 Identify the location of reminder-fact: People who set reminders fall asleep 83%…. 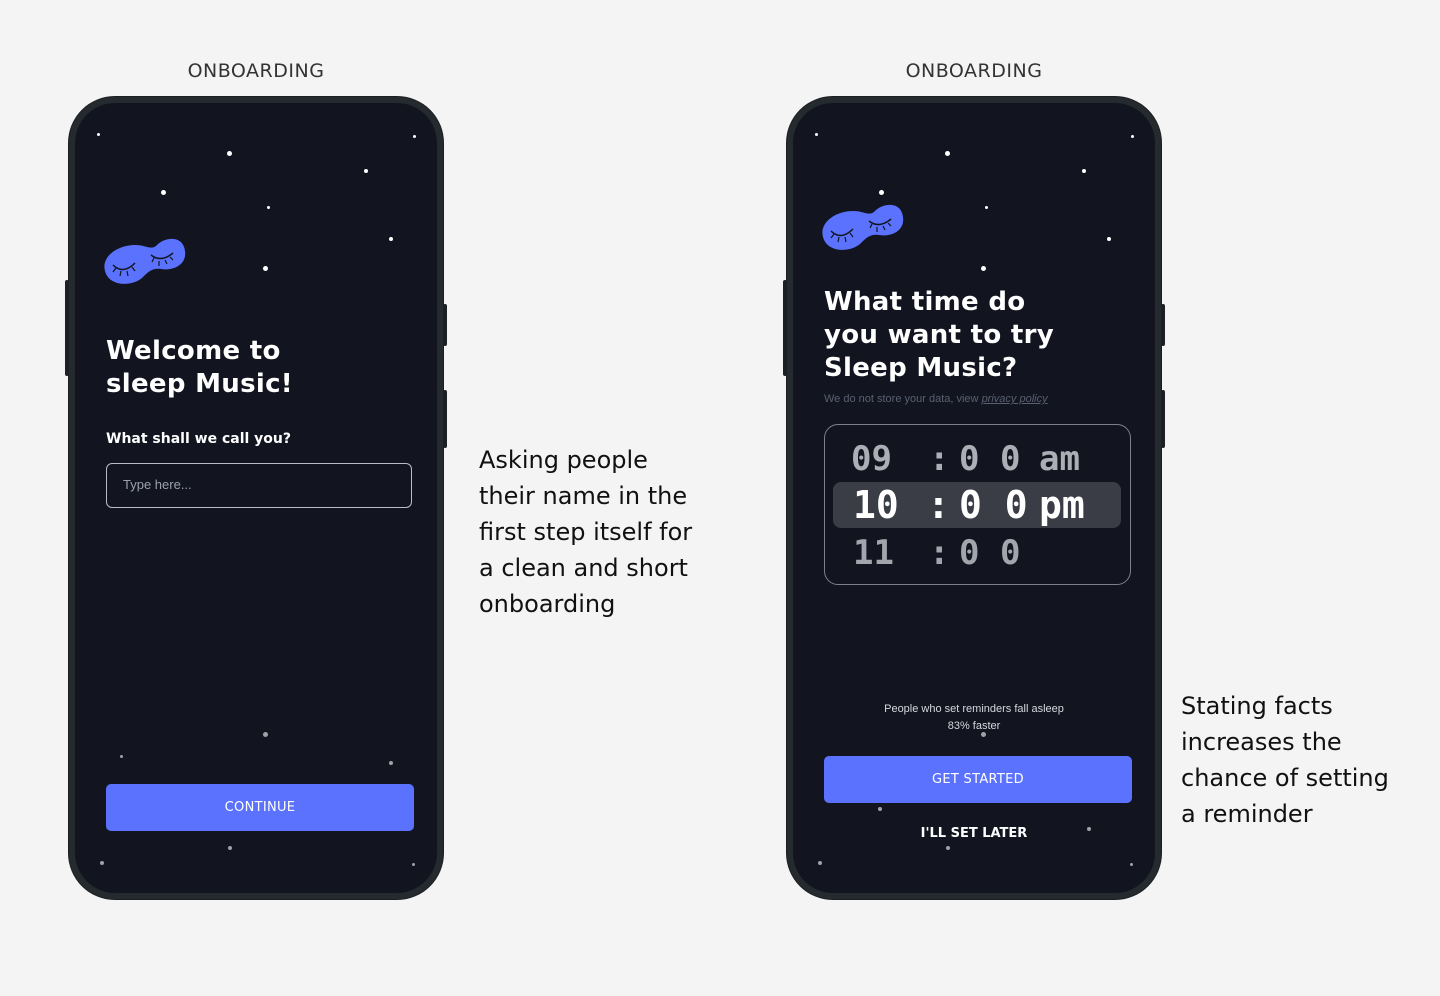
(974, 717).